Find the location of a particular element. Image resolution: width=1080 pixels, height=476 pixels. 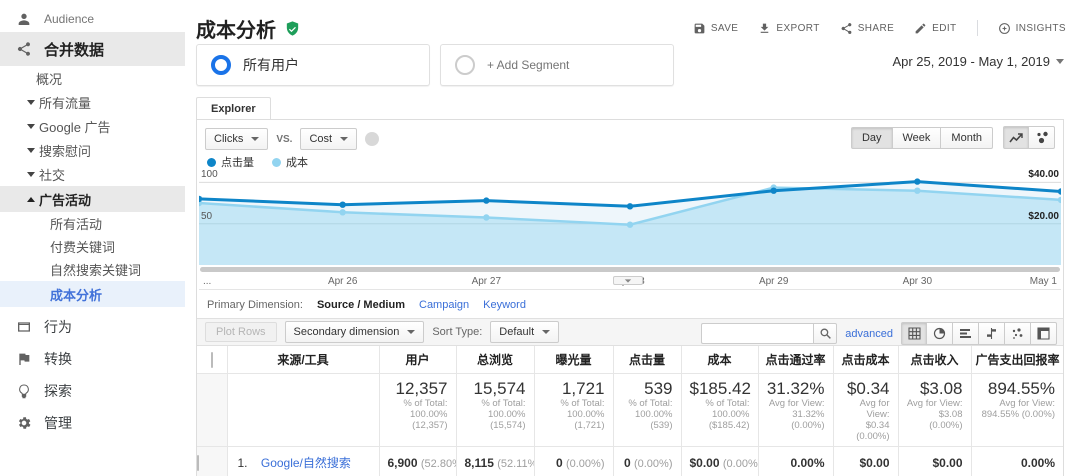

sidebar-item-cost-analysis: 成本分析 is located at coordinates (92, 294).